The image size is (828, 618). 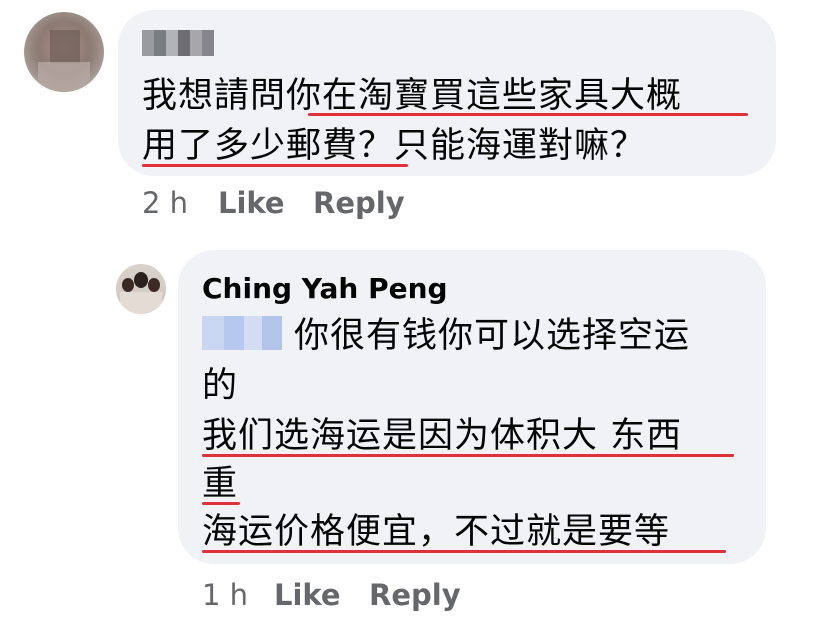 What do you see at coordinates (64, 52) in the screenshot?
I see `avatar-commenter-blurred` at bounding box center [64, 52].